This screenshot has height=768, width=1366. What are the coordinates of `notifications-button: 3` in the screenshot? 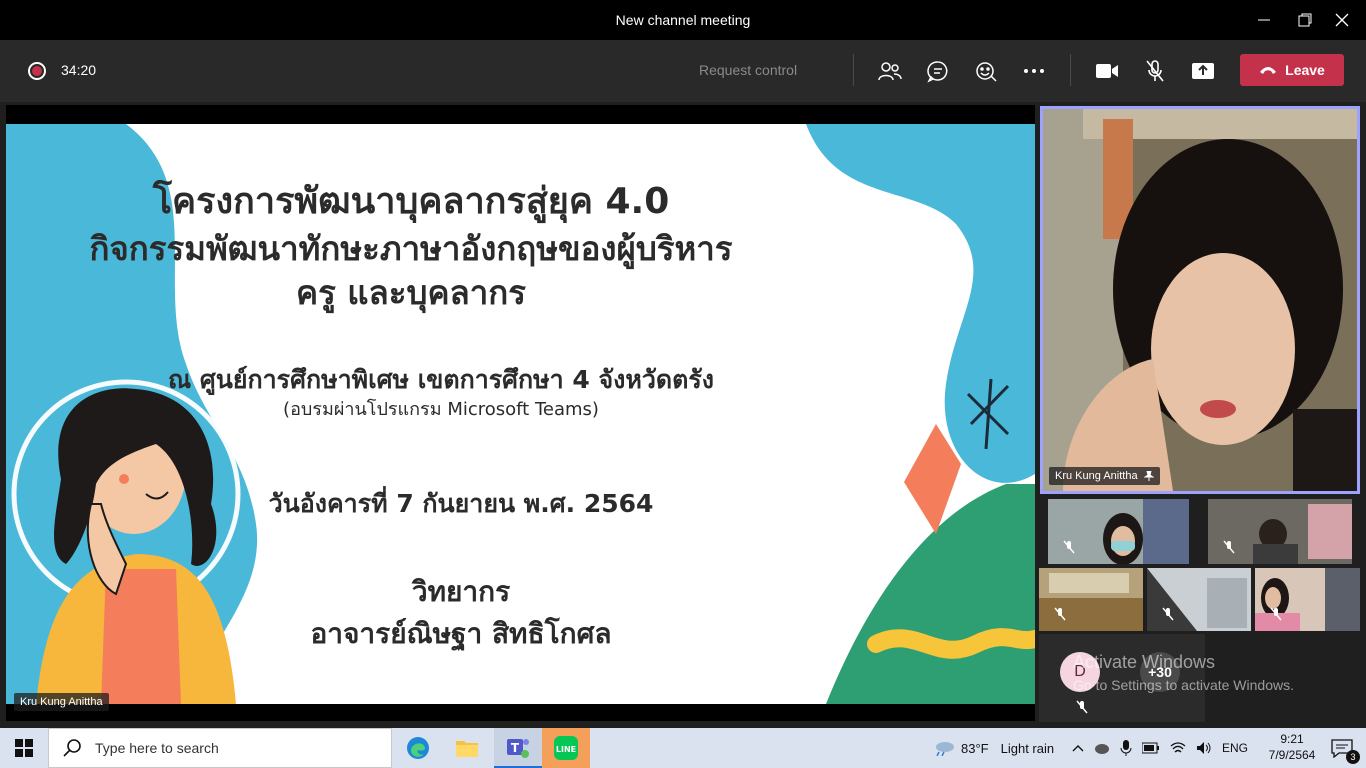 It's located at (1342, 748).